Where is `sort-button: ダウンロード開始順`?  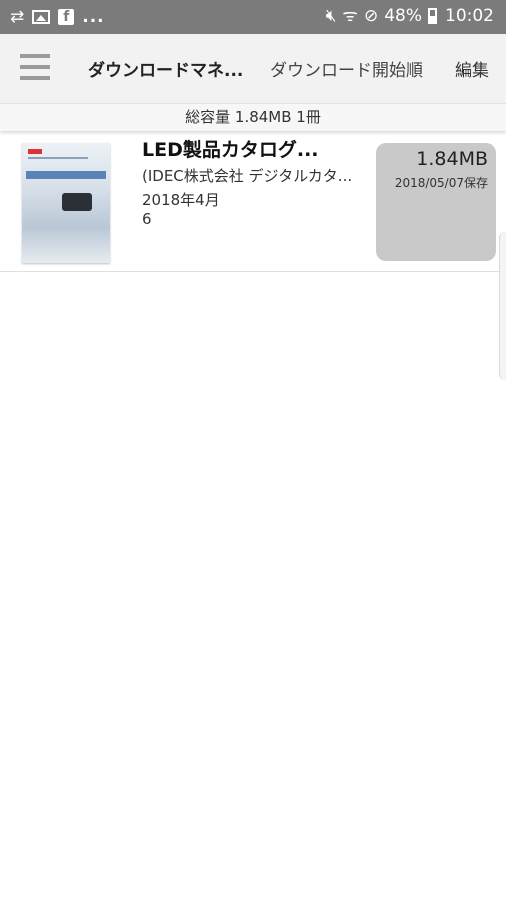
sort-button: ダウンロード開始順 is located at coordinates (346, 68).